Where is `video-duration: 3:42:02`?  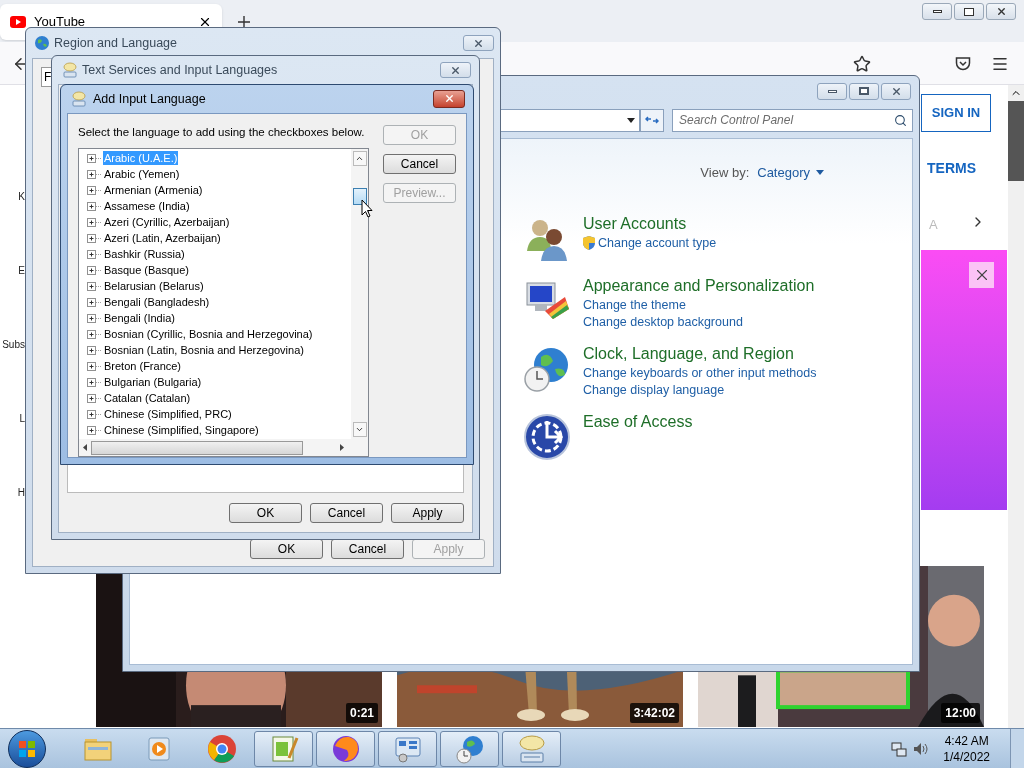
video-duration: 3:42:02 is located at coordinates (654, 713).